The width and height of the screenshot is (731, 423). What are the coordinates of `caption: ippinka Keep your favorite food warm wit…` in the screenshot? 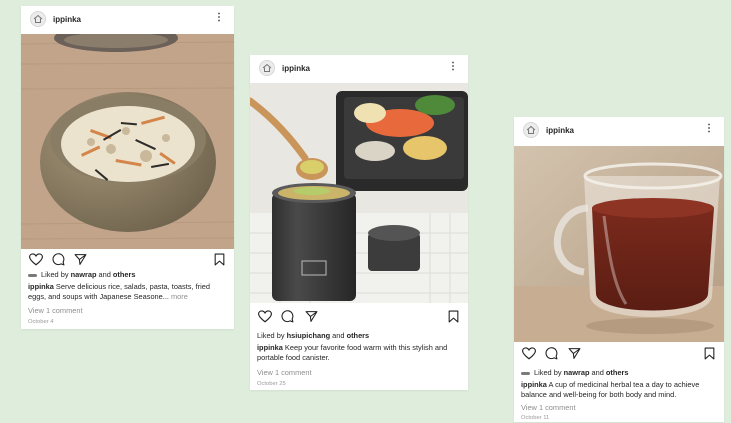 It's located at (359, 352).